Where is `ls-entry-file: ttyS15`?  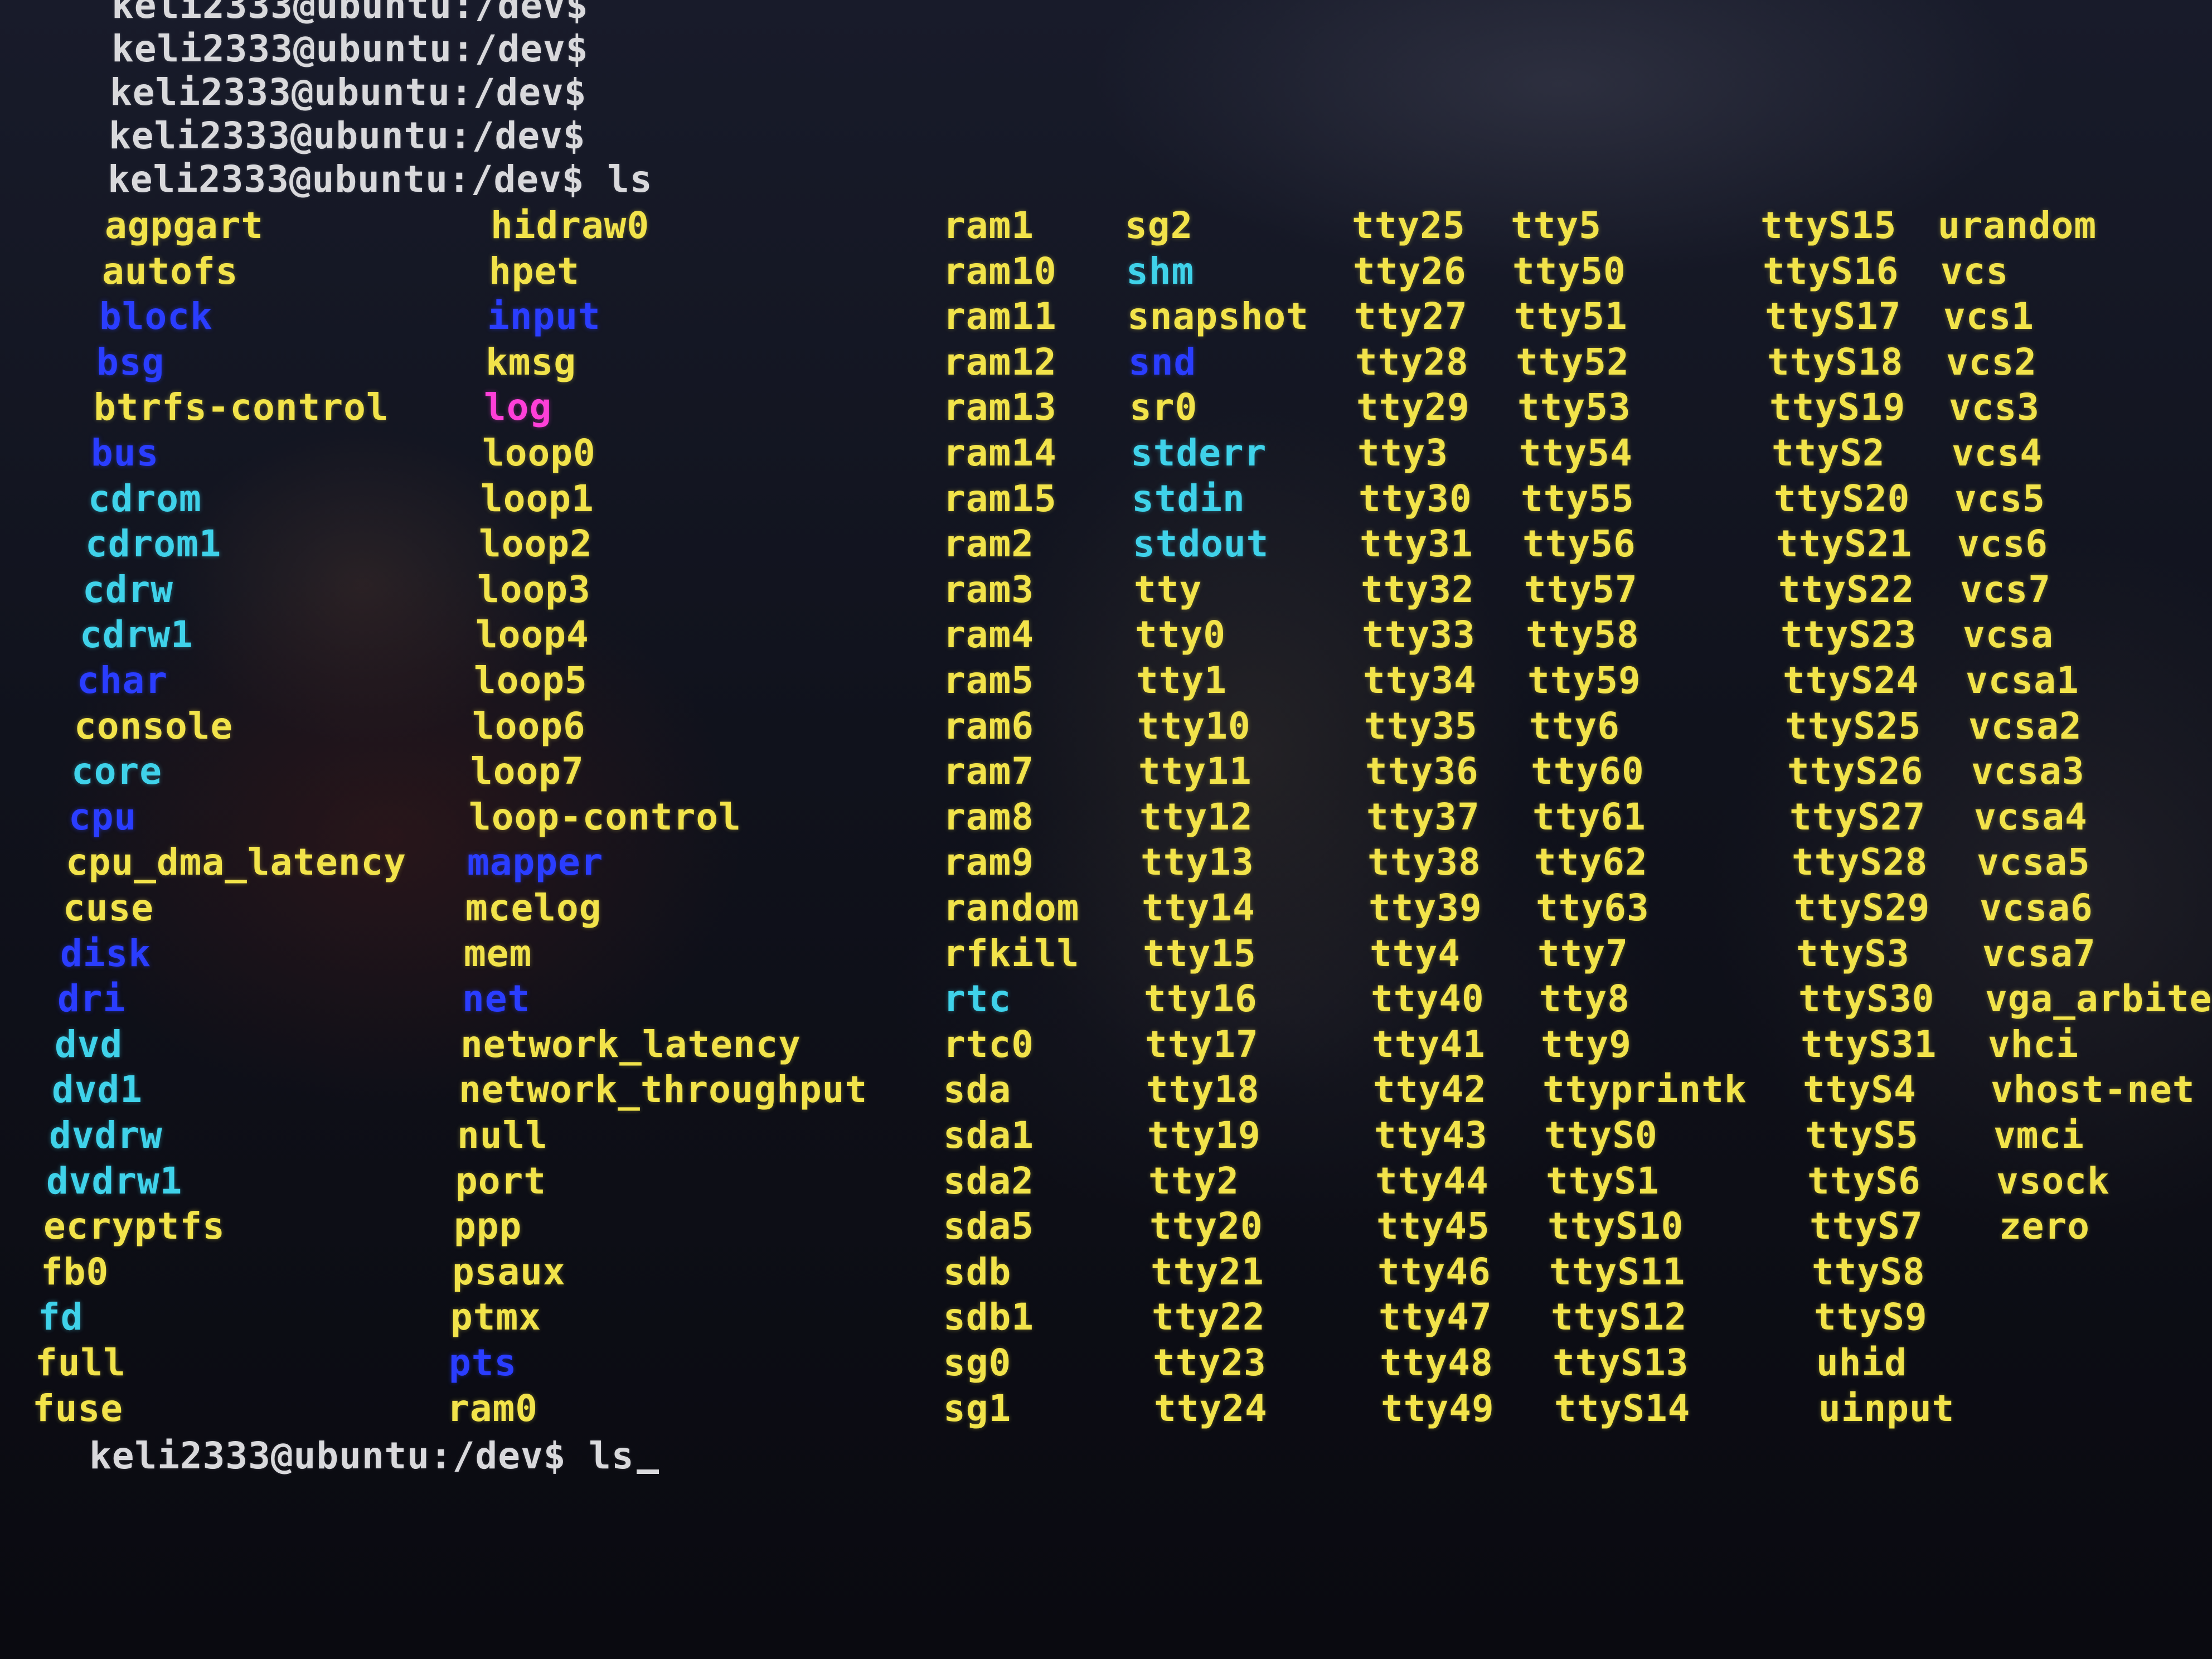
ls-entry-file: ttyS15 is located at coordinates (1828, 225).